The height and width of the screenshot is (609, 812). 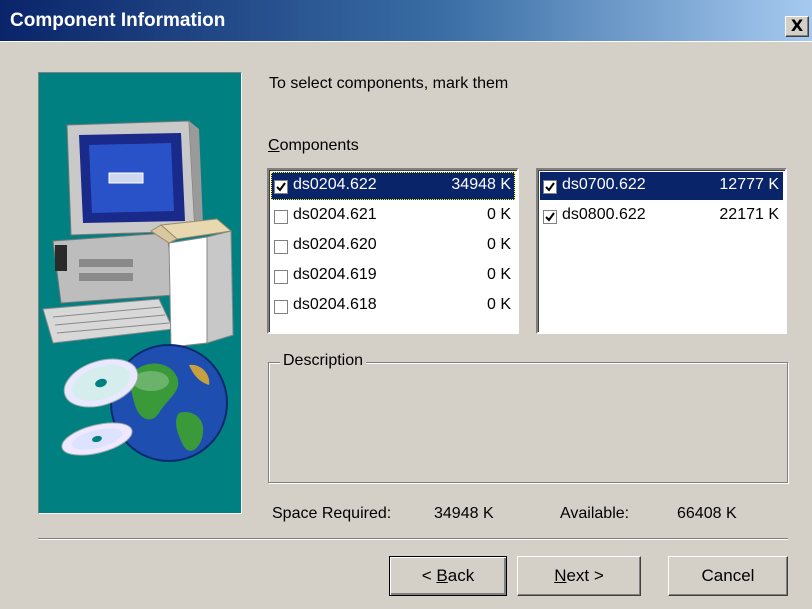 What do you see at coordinates (393, 186) in the screenshot?
I see `list-item: ds0204.622 34948 K` at bounding box center [393, 186].